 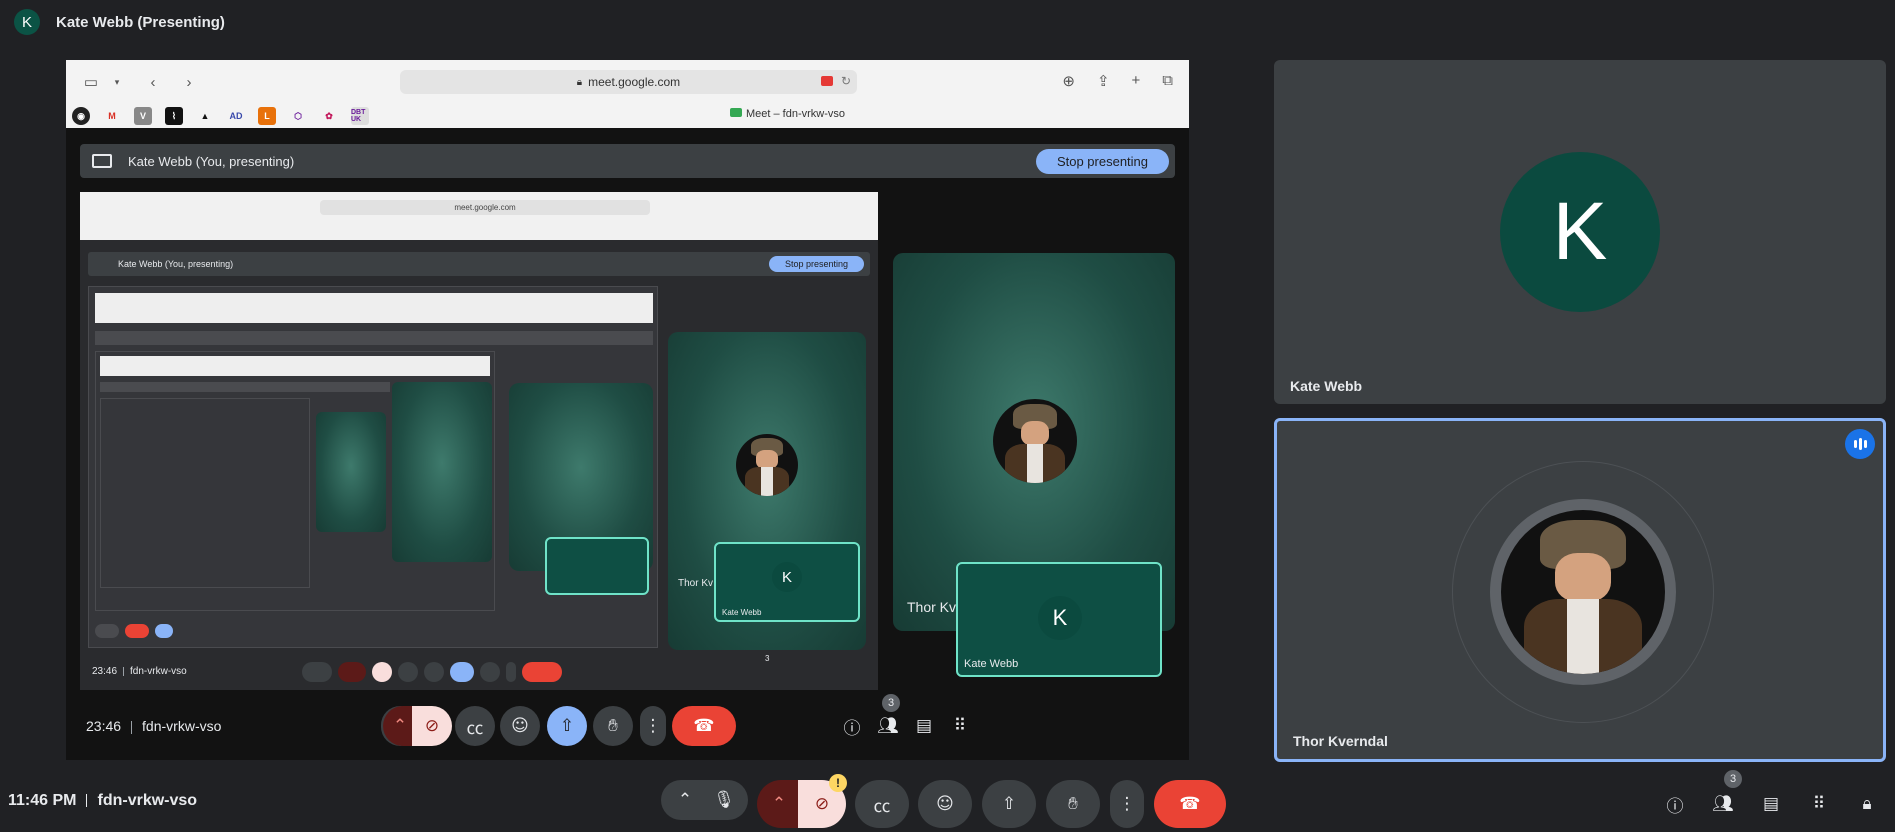 I want to click on host-controls-button: 🔒︎, so click(x=1867, y=804).